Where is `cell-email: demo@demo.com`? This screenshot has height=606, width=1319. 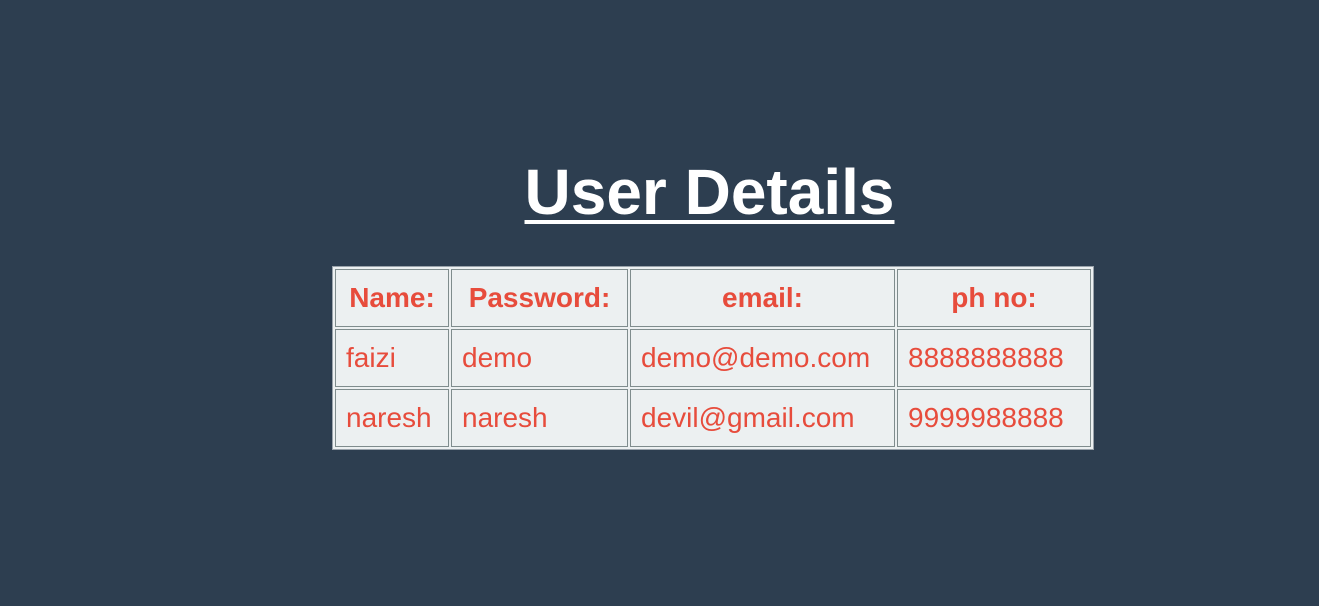 cell-email: demo@demo.com is located at coordinates (762, 358).